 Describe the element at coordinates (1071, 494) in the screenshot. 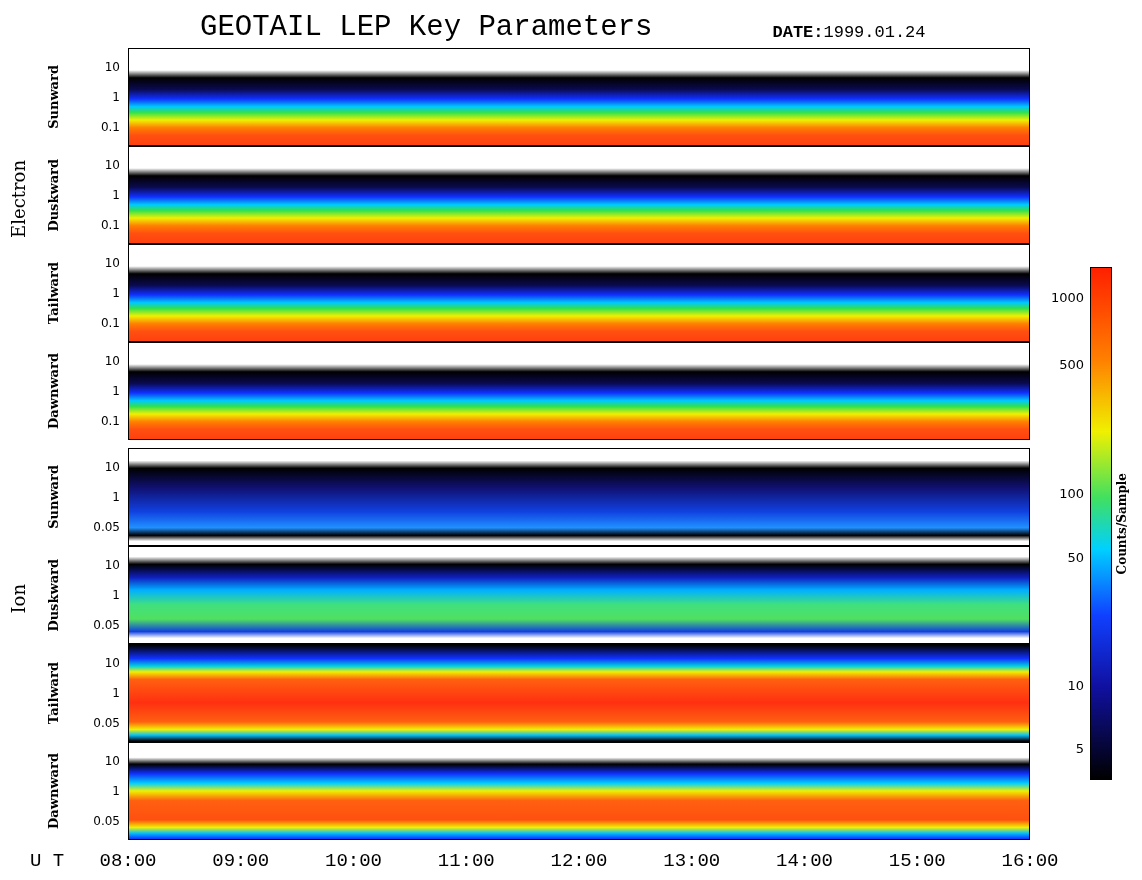

I see `colorbar-tick-label: 100` at that location.